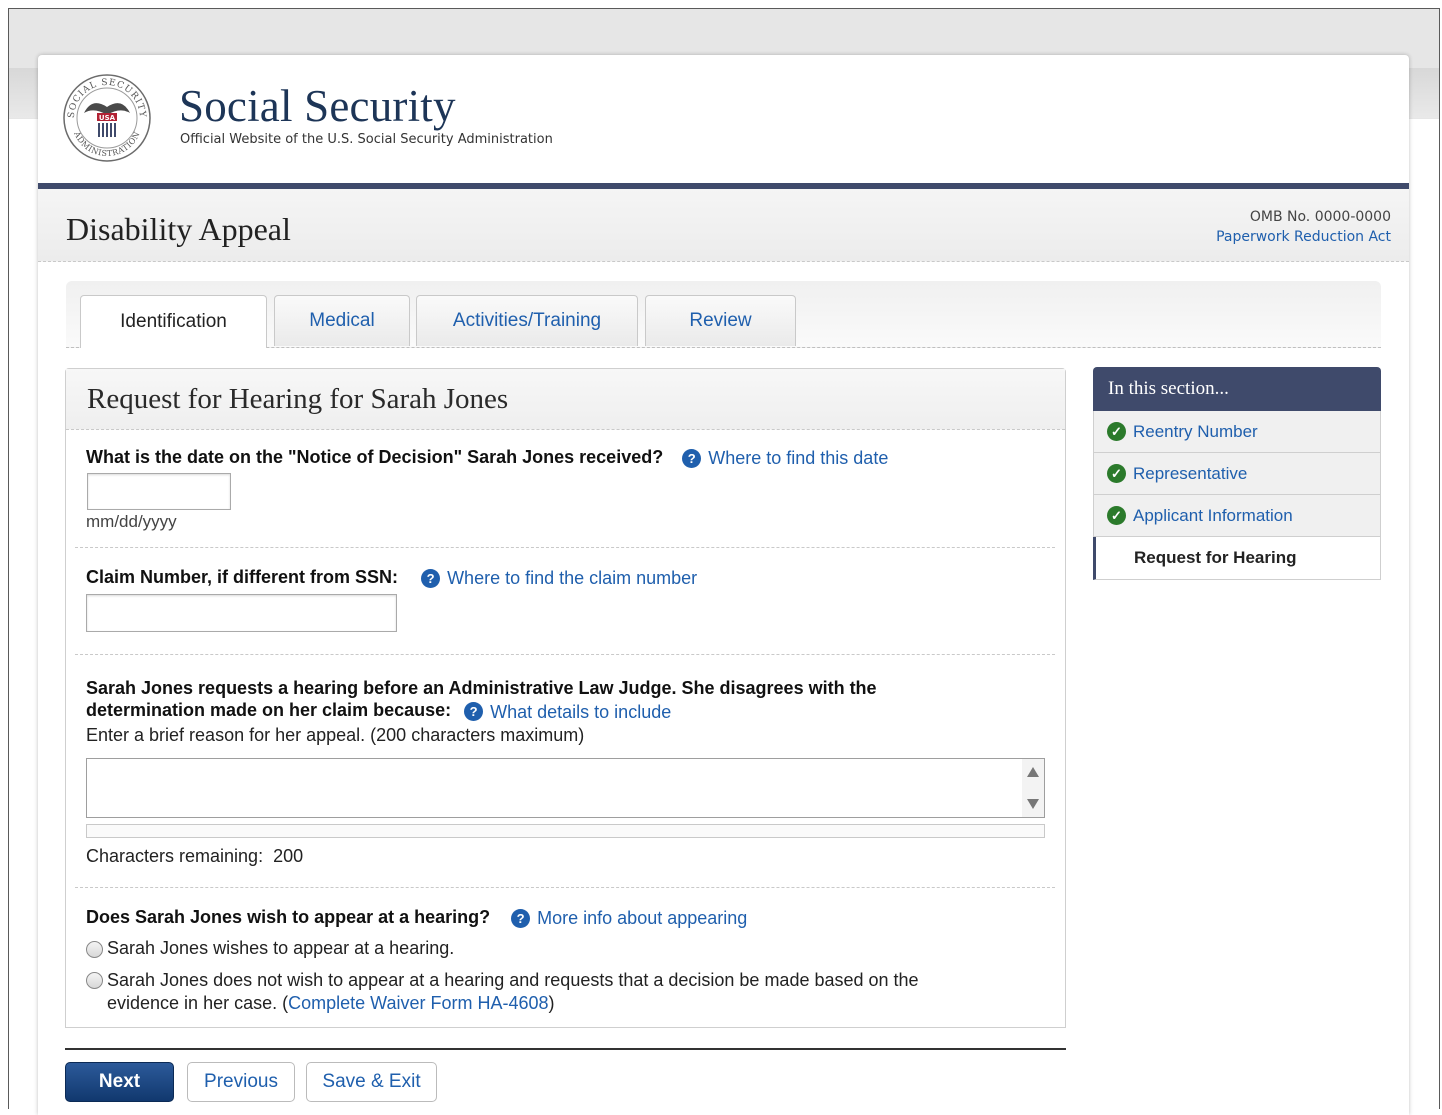 The height and width of the screenshot is (1115, 1442). What do you see at coordinates (565, 399) in the screenshot?
I see `form-panel-header: Request for Hearing for Sarah Jones` at bounding box center [565, 399].